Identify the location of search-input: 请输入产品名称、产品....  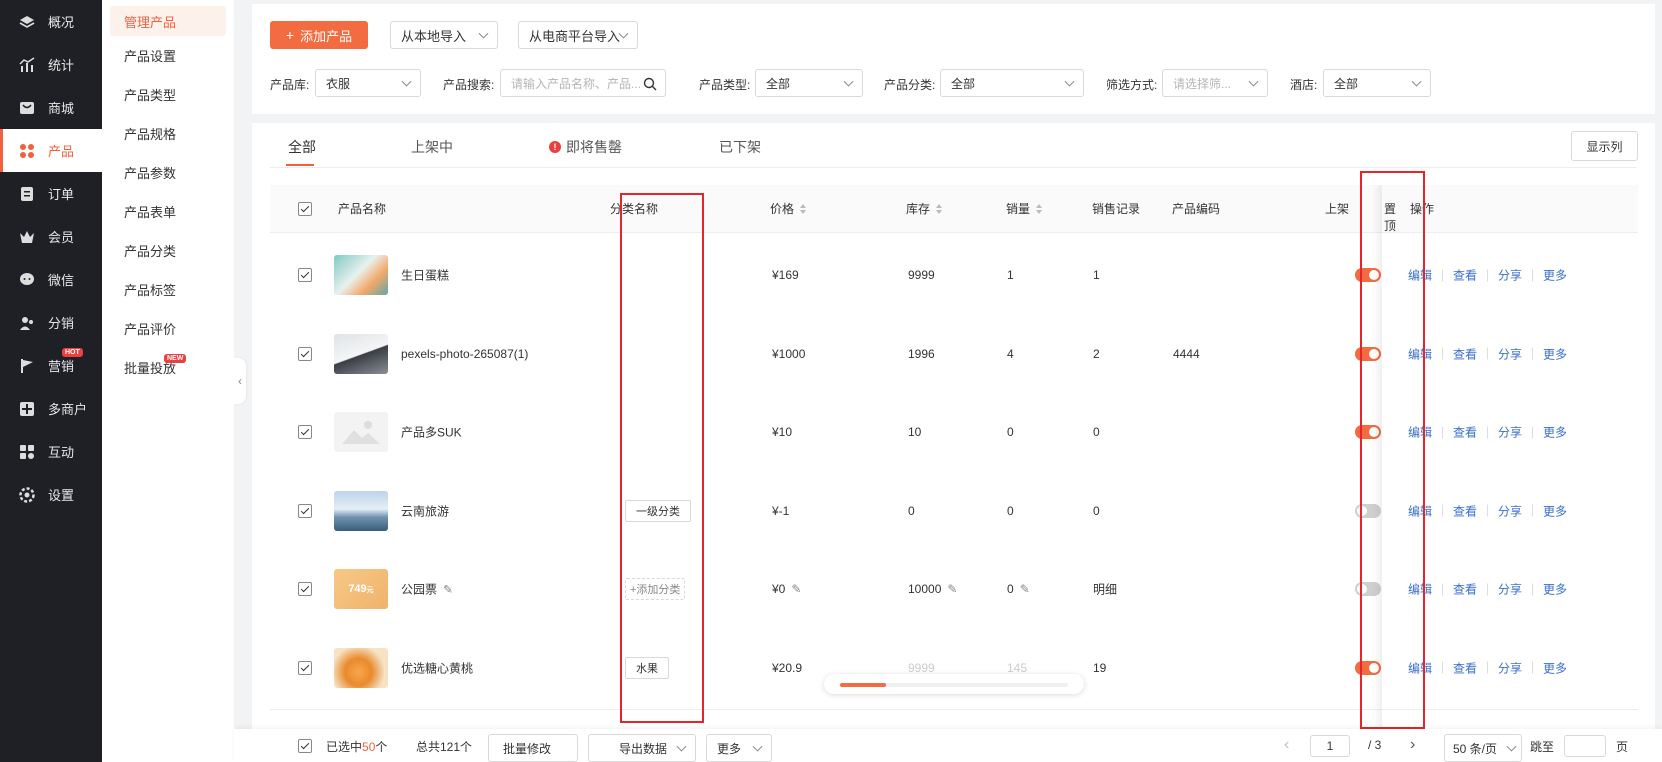
(583, 83).